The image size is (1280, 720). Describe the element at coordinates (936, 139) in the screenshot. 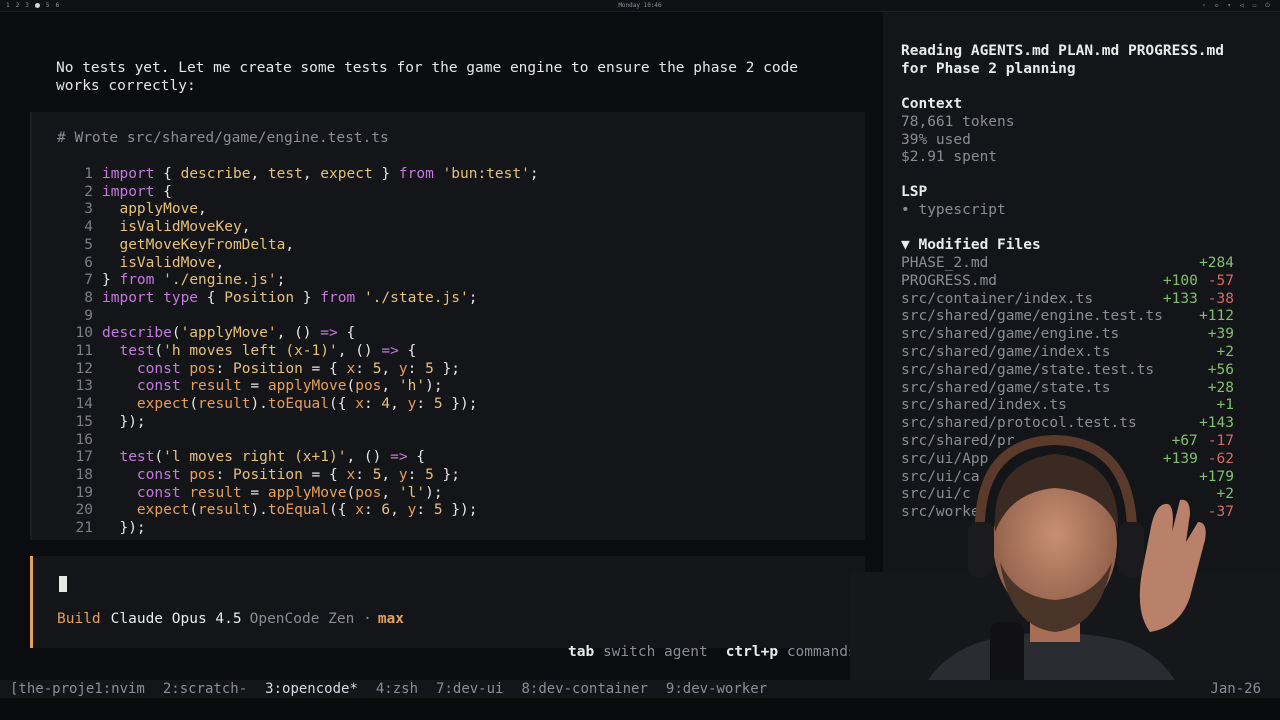

I see `context-used: 39% used` at that location.